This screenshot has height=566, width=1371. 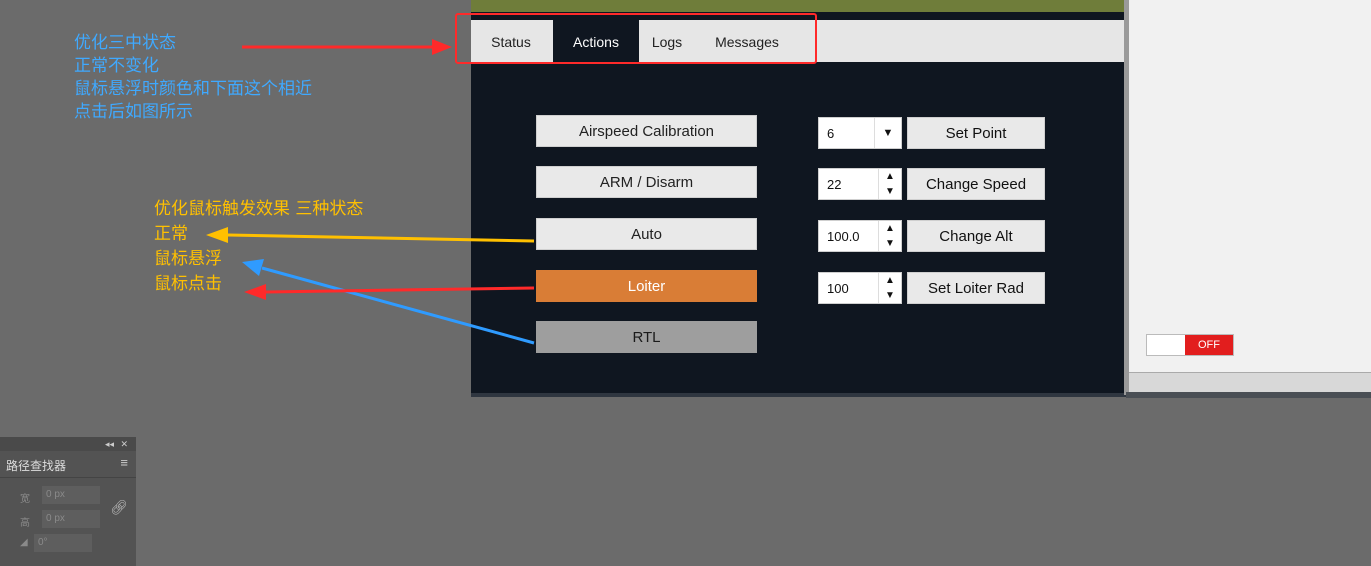 I want to click on annotation-arrows, so click(x=370, y=192).